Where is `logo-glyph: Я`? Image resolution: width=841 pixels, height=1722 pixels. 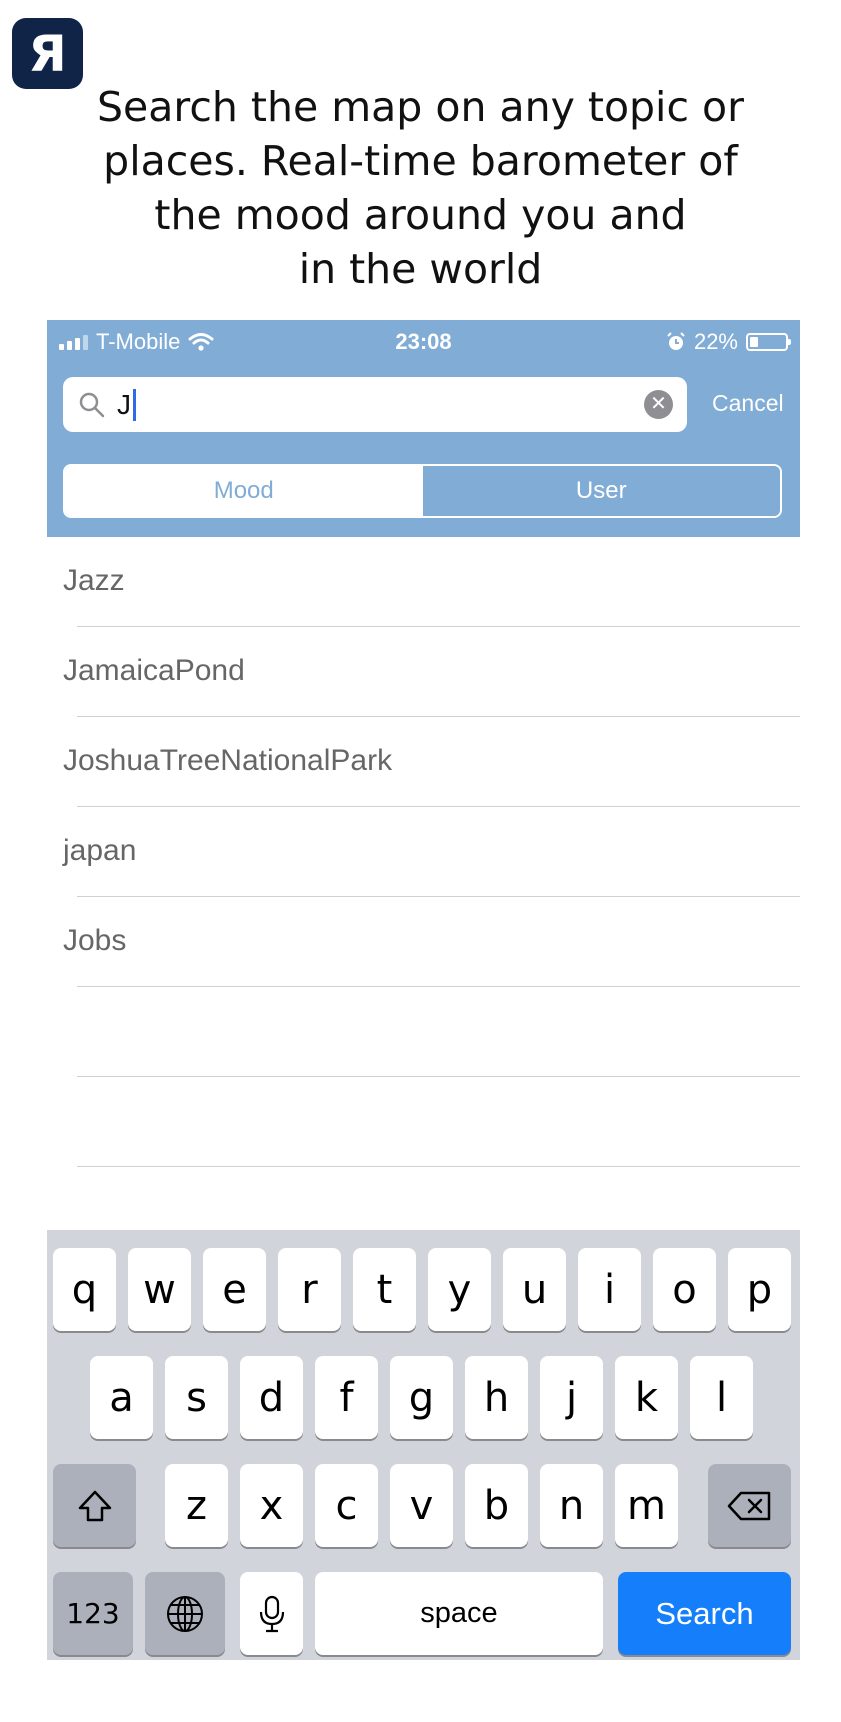
logo-glyph: Я is located at coordinates (47, 53).